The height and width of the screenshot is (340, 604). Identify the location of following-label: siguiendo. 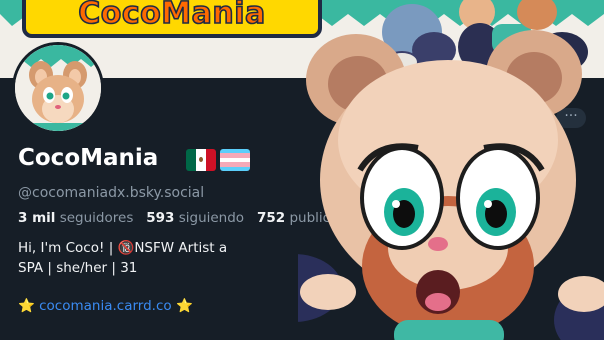
(211, 218).